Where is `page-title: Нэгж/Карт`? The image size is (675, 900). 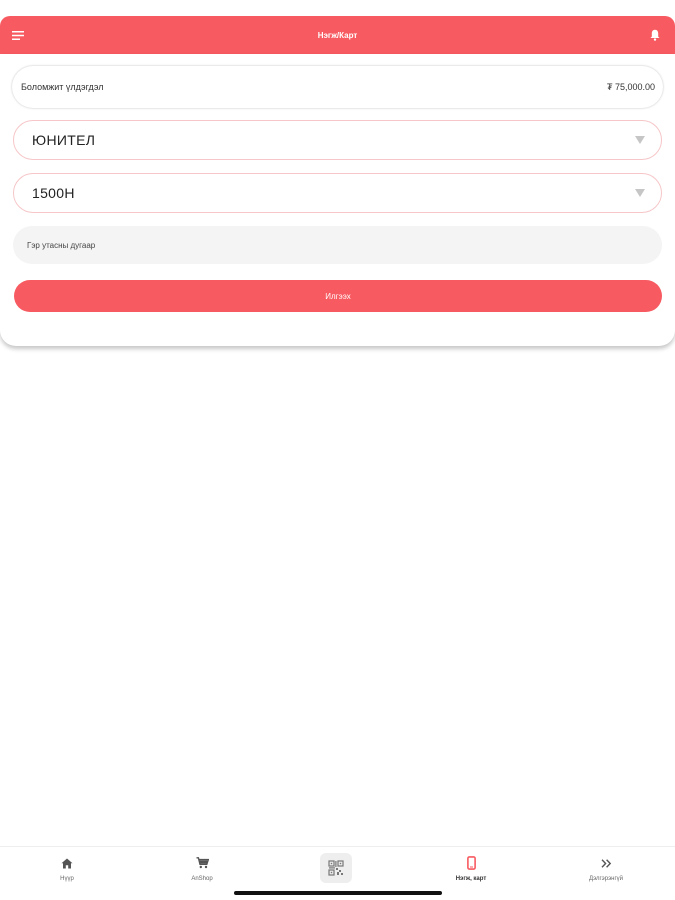 page-title: Нэгж/Карт is located at coordinates (337, 35).